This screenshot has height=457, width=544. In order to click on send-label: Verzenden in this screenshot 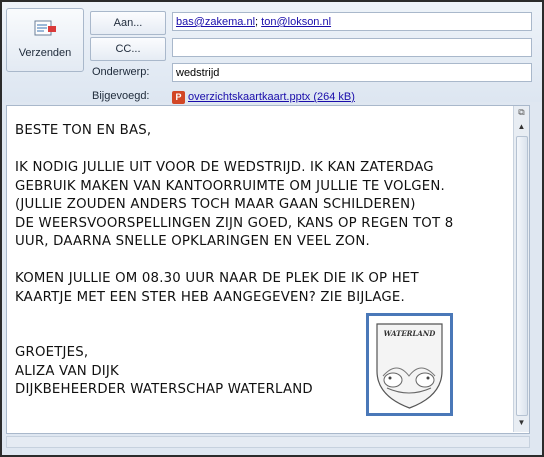, I will do `click(45, 53)`.